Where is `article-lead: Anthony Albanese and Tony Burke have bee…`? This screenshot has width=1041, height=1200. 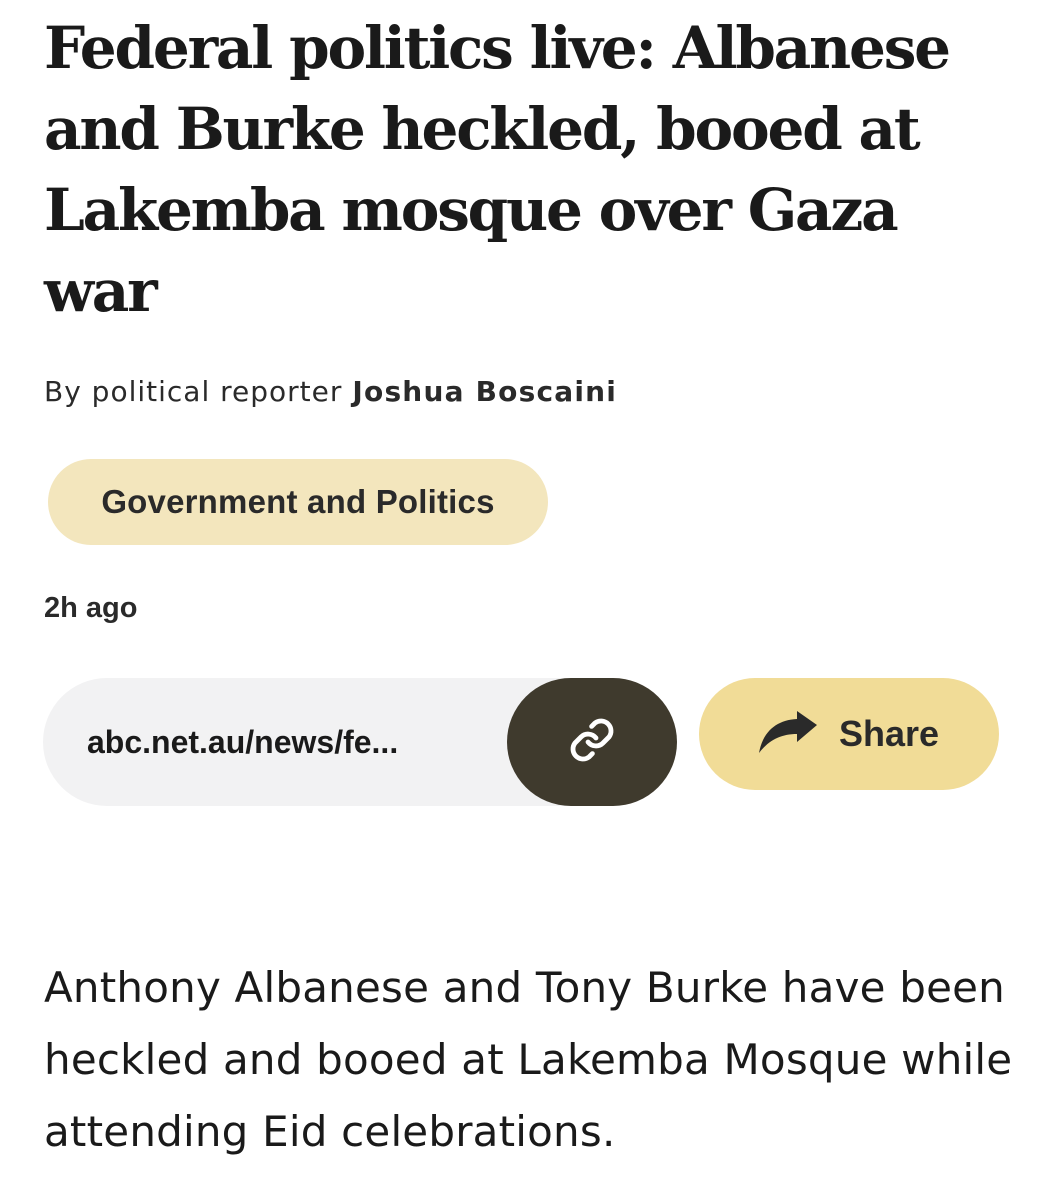
article-lead: Anthony Albanese and Tony Burke have bee… is located at coordinates (528, 1059).